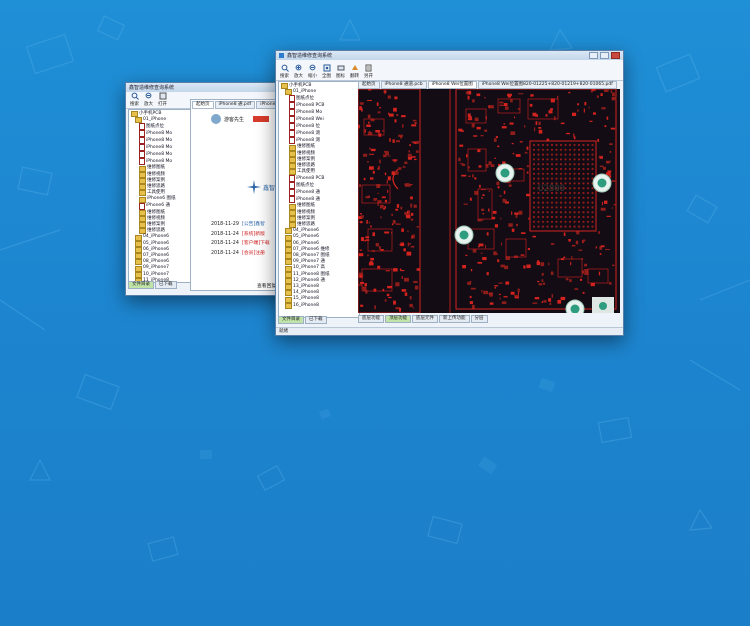  Describe the element at coordinates (593, 55) in the screenshot. I see `minimize-button` at that location.